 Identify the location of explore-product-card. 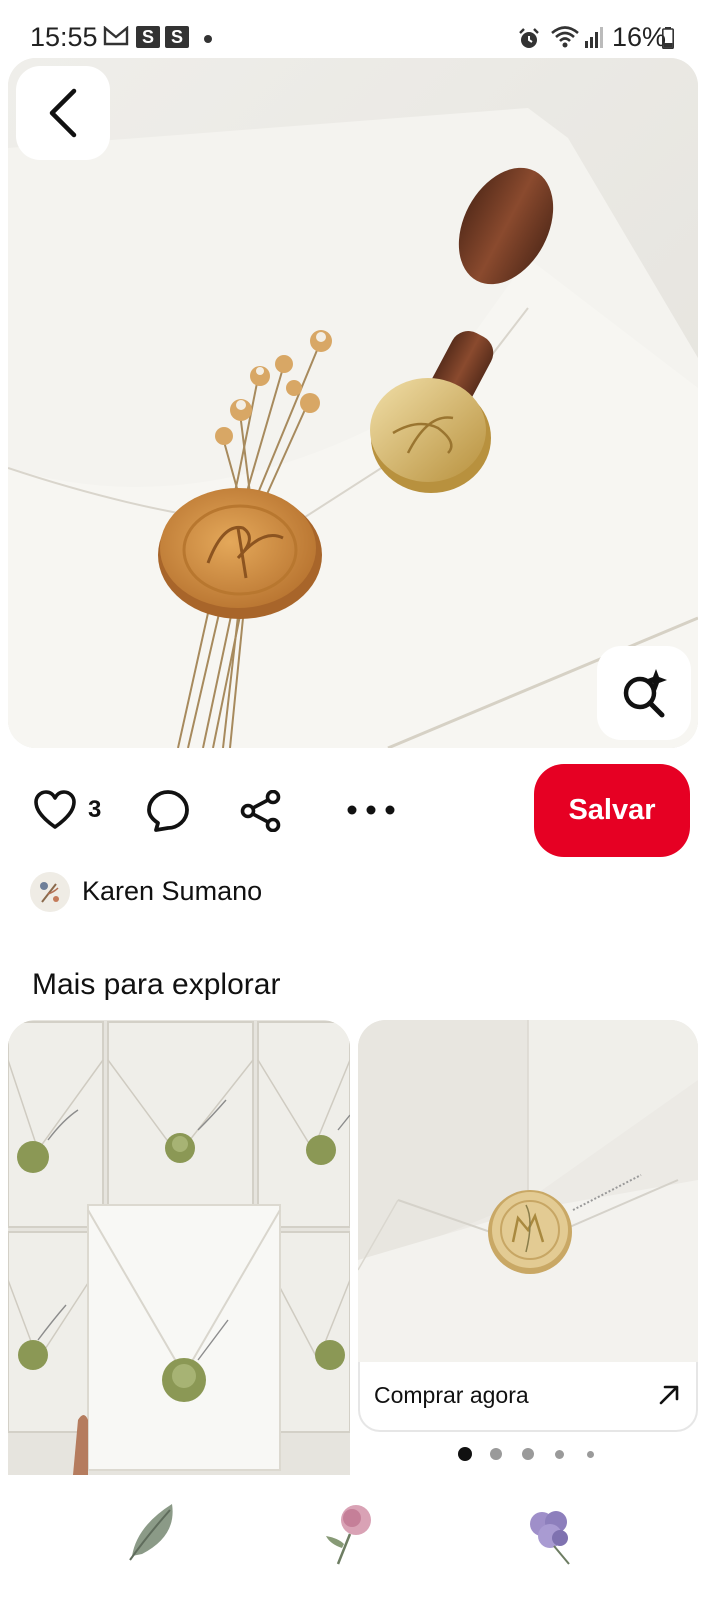
(528, 1191).